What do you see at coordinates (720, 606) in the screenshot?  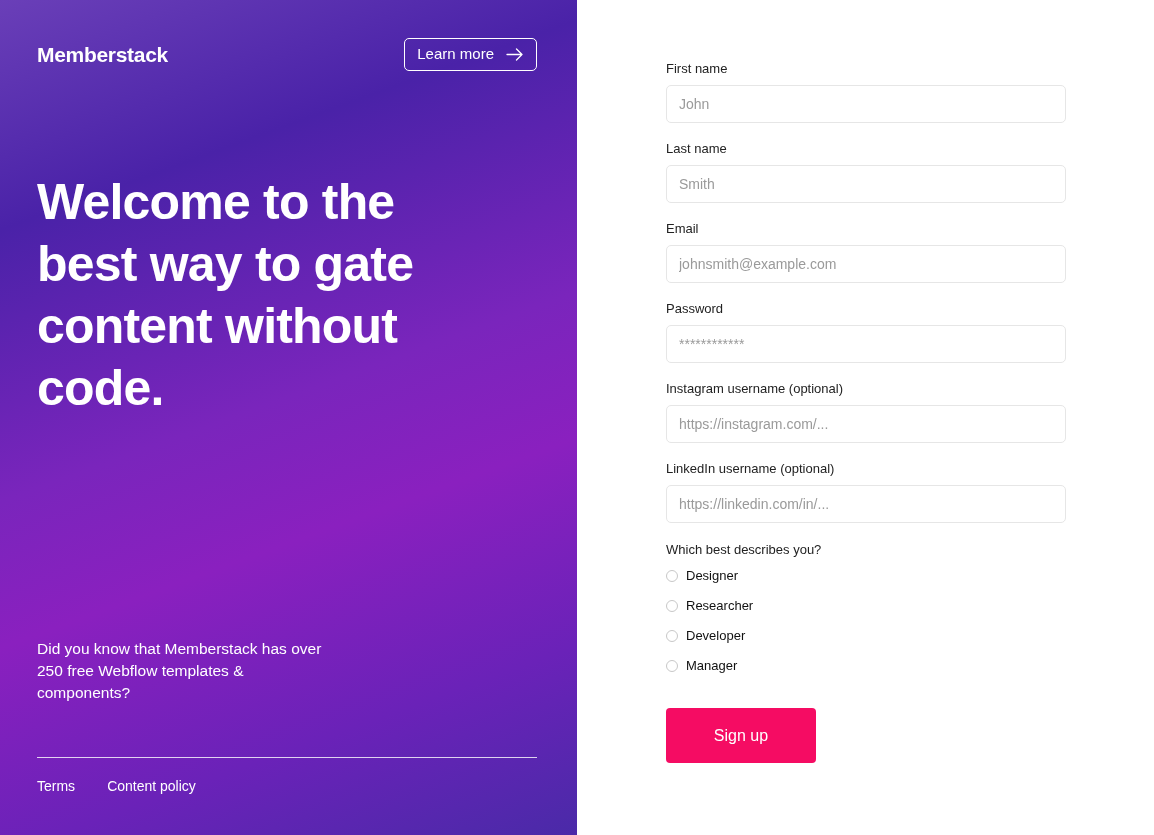 I see `option-label: Researcher` at bounding box center [720, 606].